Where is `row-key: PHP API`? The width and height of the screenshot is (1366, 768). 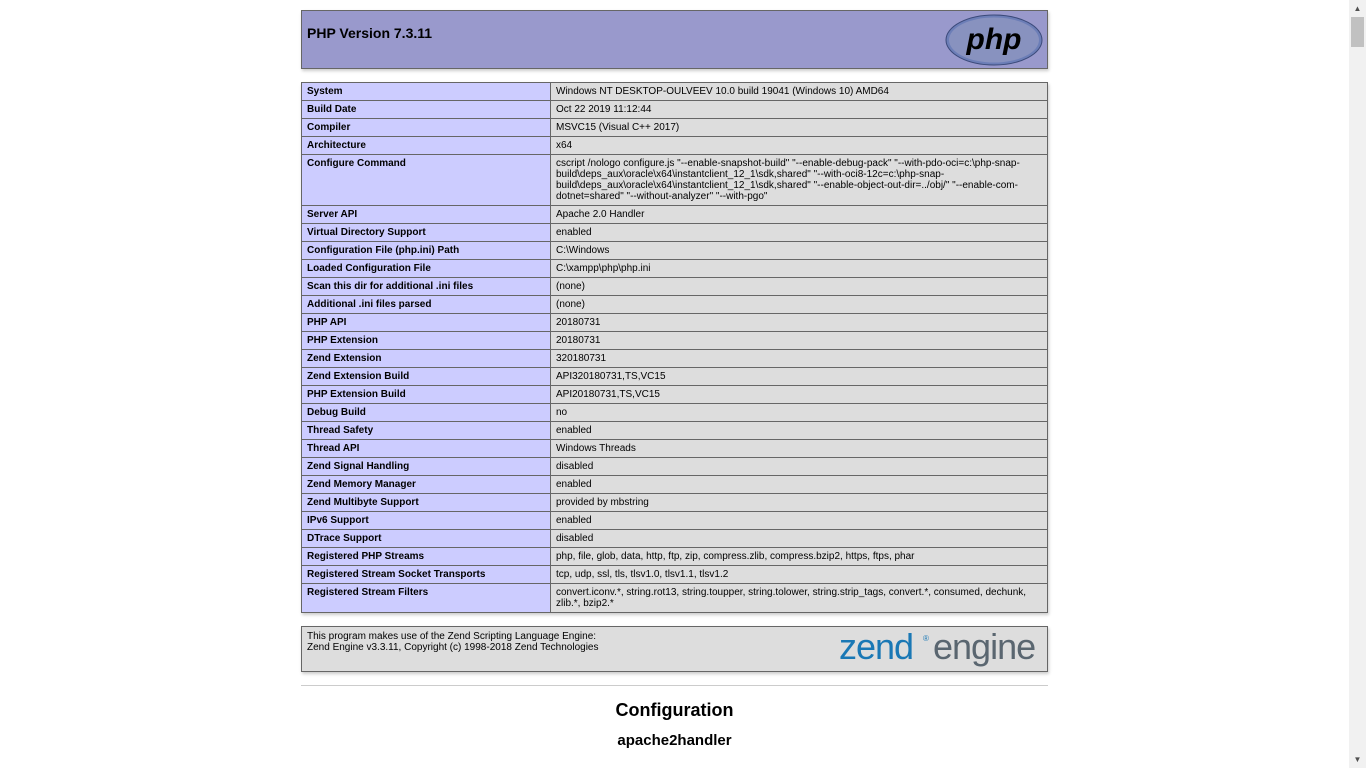
row-key: PHP API is located at coordinates (426, 322).